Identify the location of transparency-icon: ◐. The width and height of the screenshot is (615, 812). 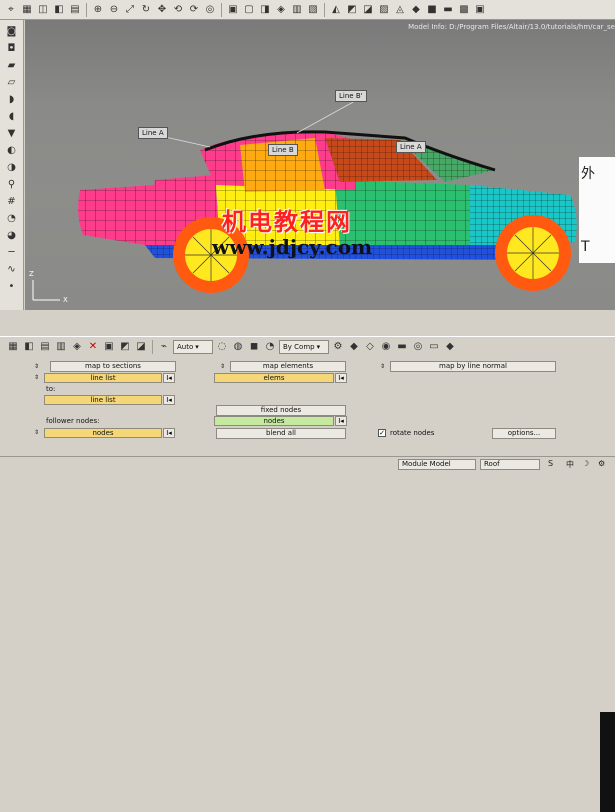
(12, 150).